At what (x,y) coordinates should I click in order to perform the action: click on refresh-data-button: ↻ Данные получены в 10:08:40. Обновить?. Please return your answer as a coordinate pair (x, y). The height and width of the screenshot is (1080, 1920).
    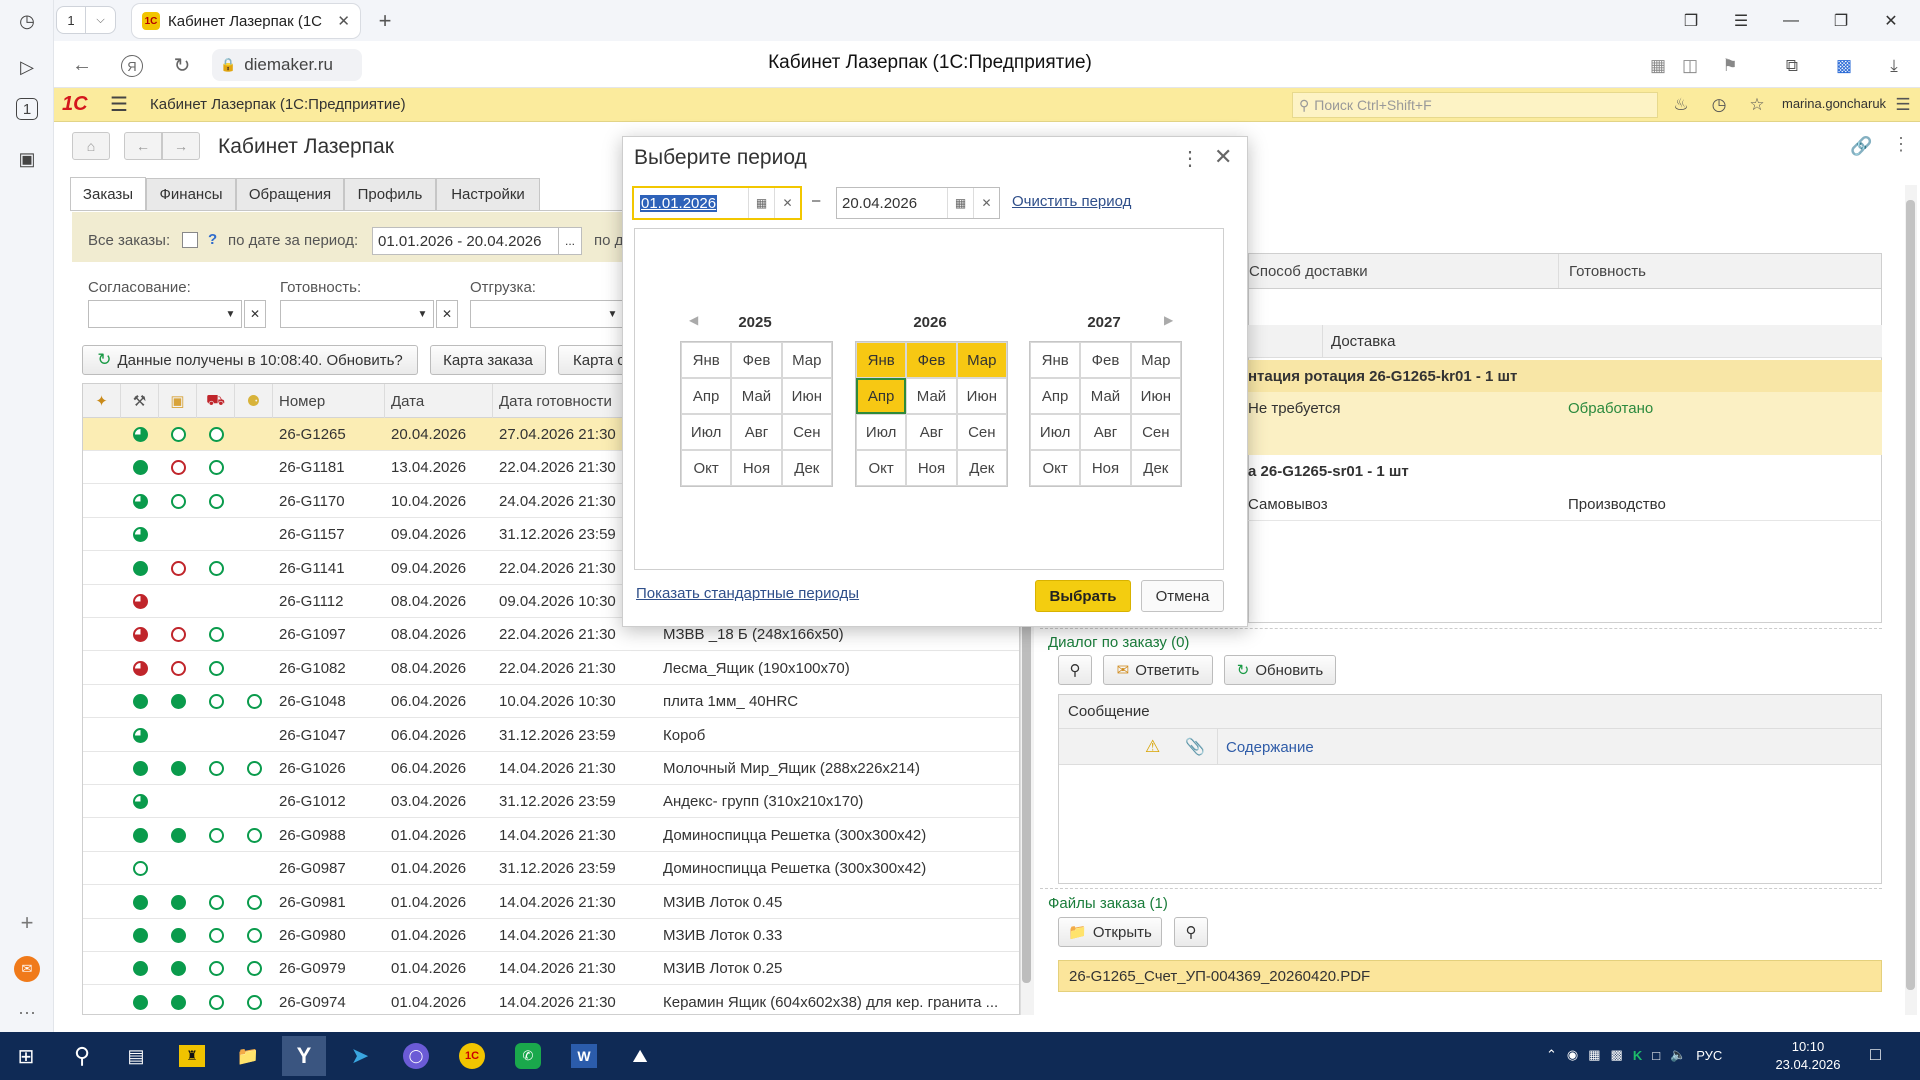
    Looking at the image, I should click on (250, 360).